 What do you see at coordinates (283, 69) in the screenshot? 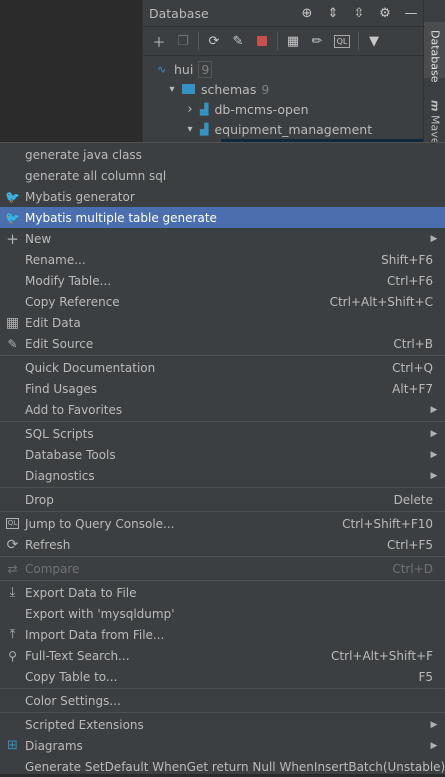
I see `tree-item-hui: ∿ hui 9` at bounding box center [283, 69].